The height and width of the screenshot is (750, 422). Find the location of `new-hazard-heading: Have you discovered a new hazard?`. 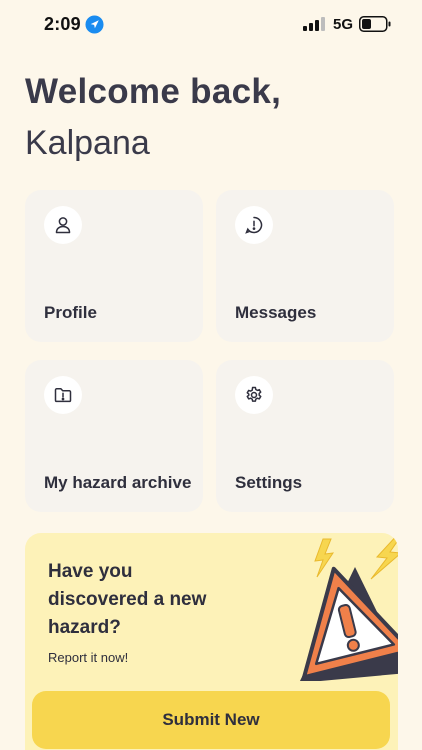

new-hazard-heading: Have you discovered a new hazard? is located at coordinates (127, 599).